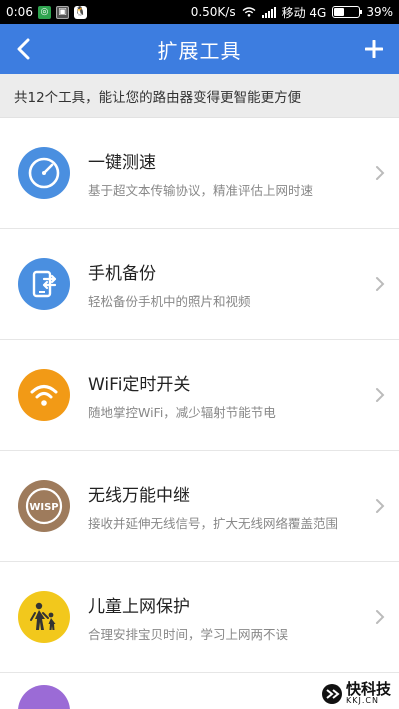 The image size is (399, 709). What do you see at coordinates (249, 12) in the screenshot?
I see `wifi-status-icon` at bounding box center [249, 12].